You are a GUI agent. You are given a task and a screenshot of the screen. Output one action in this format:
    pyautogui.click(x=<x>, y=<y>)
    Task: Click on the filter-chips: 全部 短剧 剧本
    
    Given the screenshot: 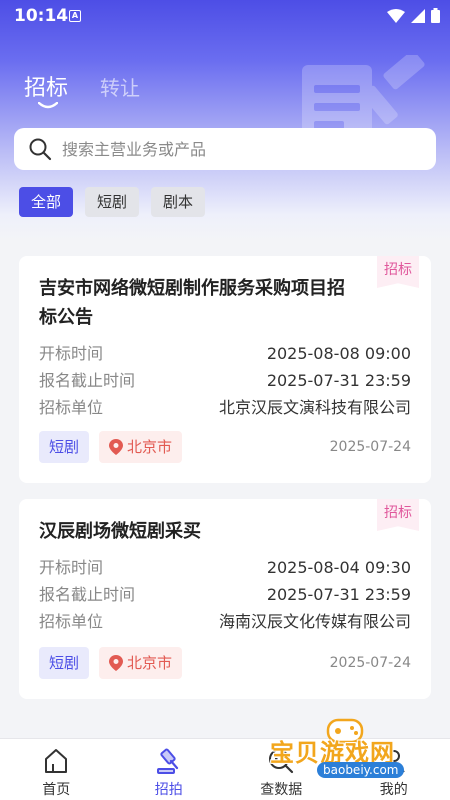 What is the action you would take?
    pyautogui.click(x=112, y=202)
    